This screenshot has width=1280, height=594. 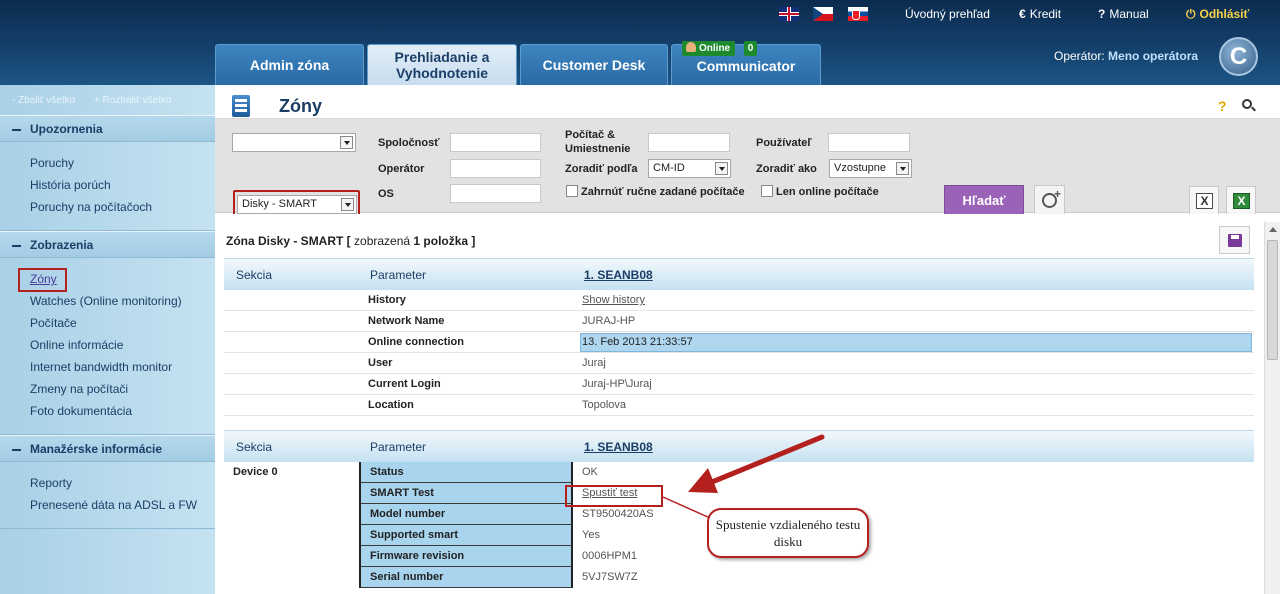 What do you see at coordinates (786, 169) in the screenshot?
I see `sort-as-label: Zoradiť ako` at bounding box center [786, 169].